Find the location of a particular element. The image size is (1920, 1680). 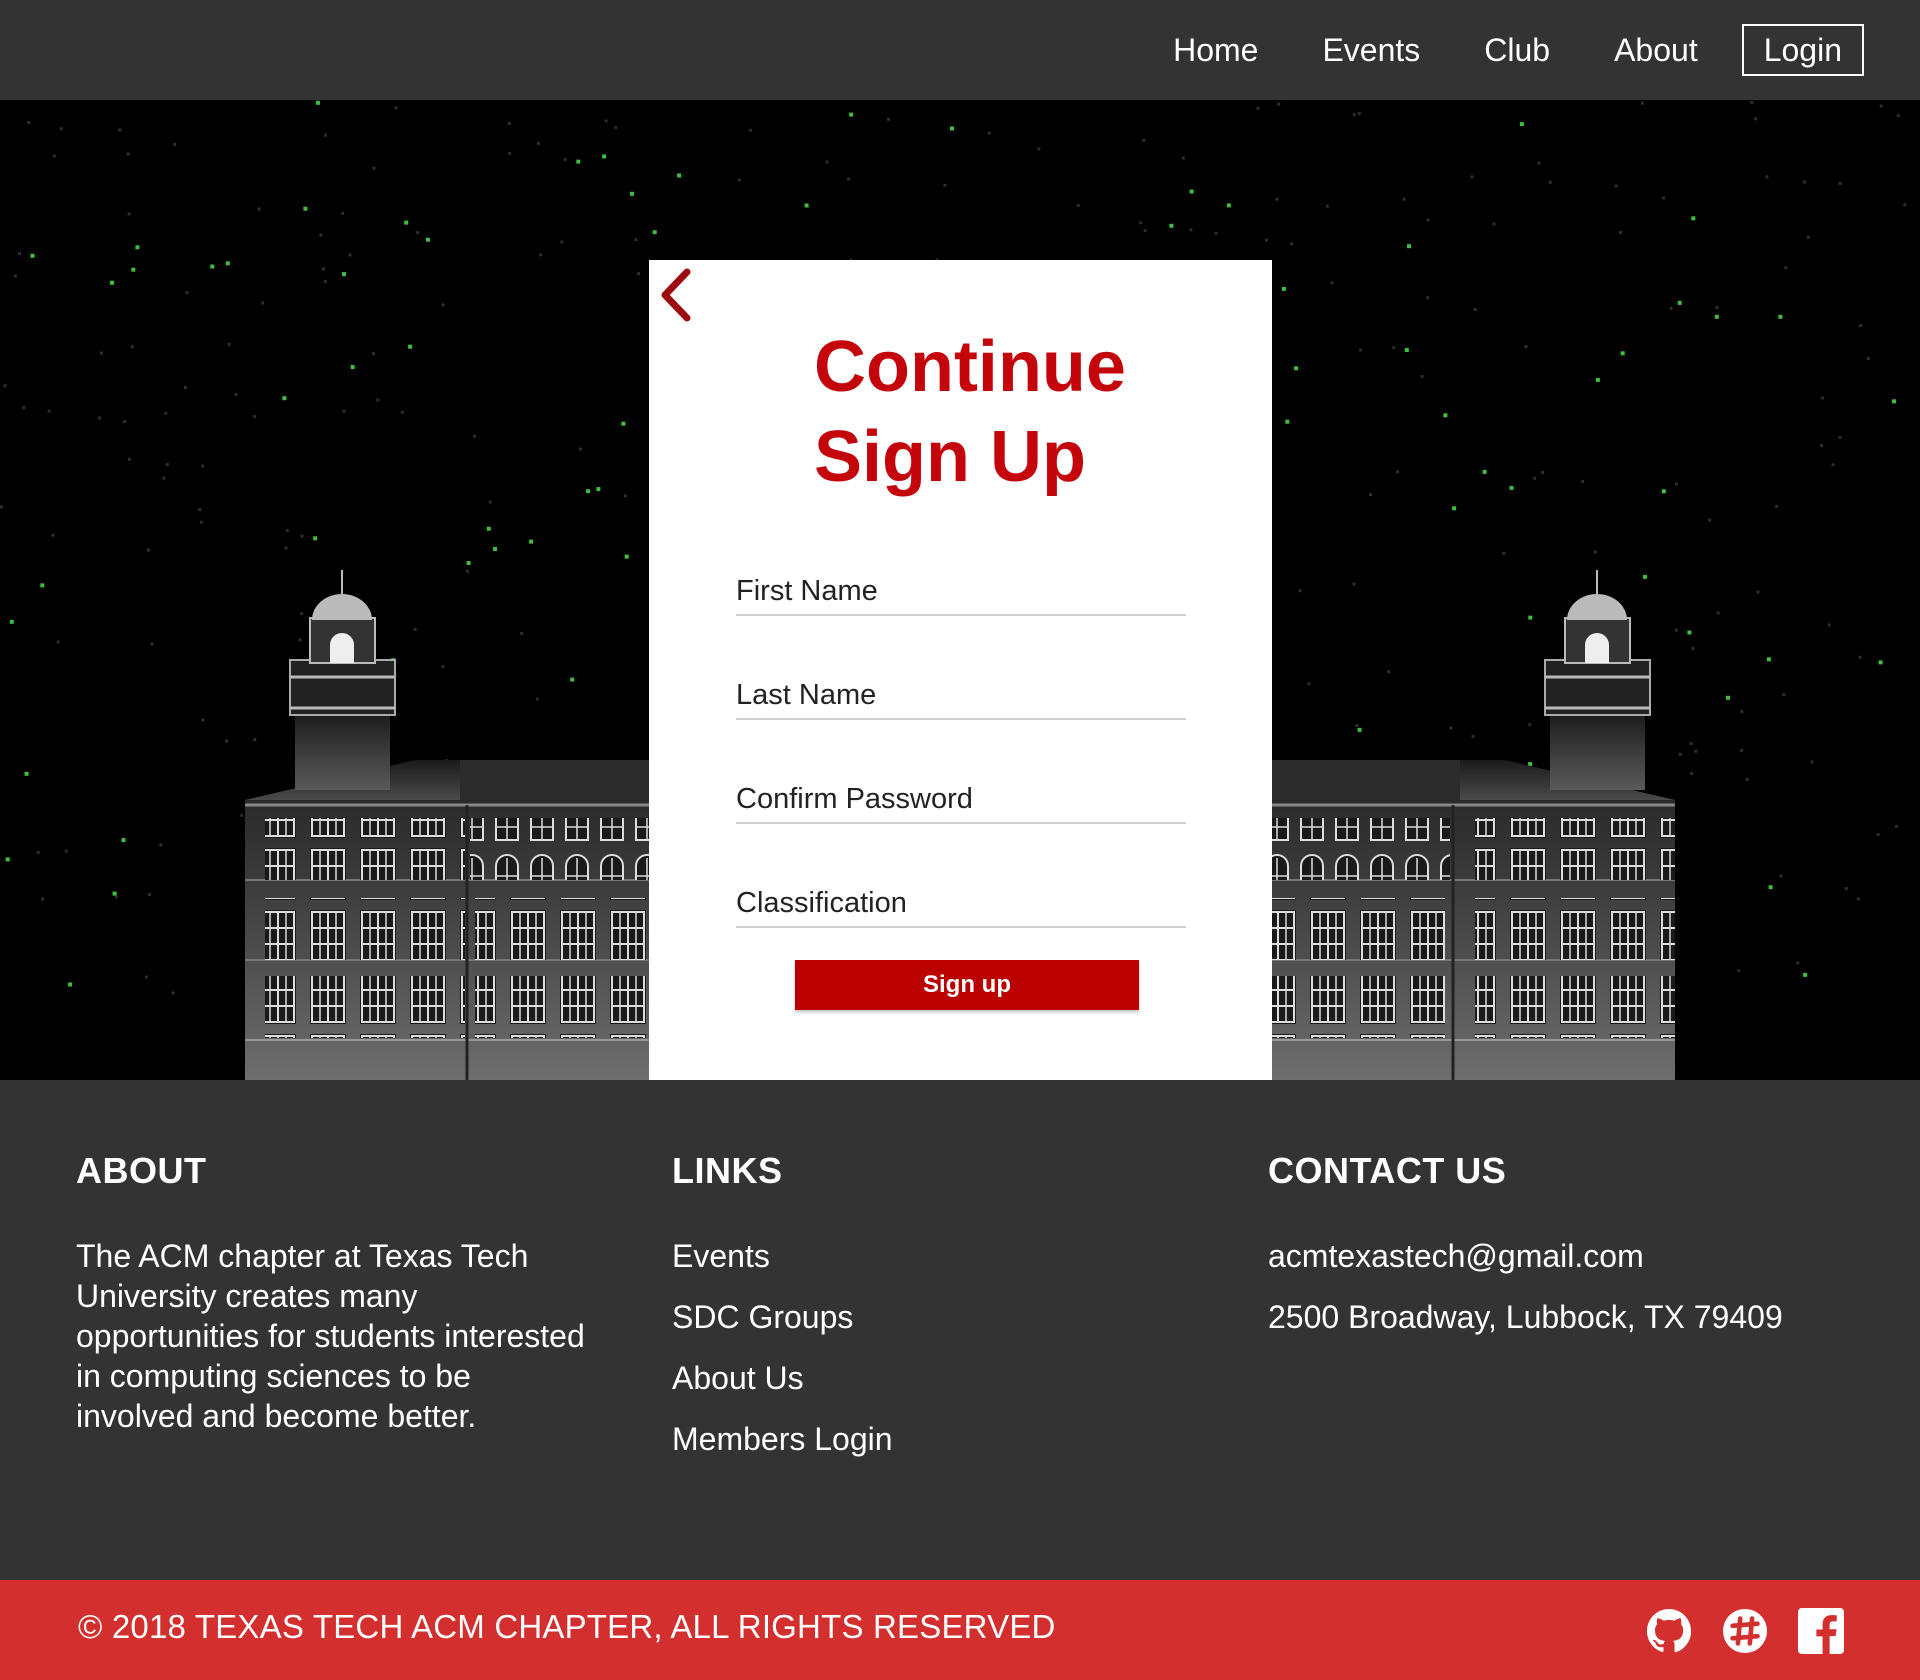

footer-link-members-login: Members Login is located at coordinates (782, 1439).